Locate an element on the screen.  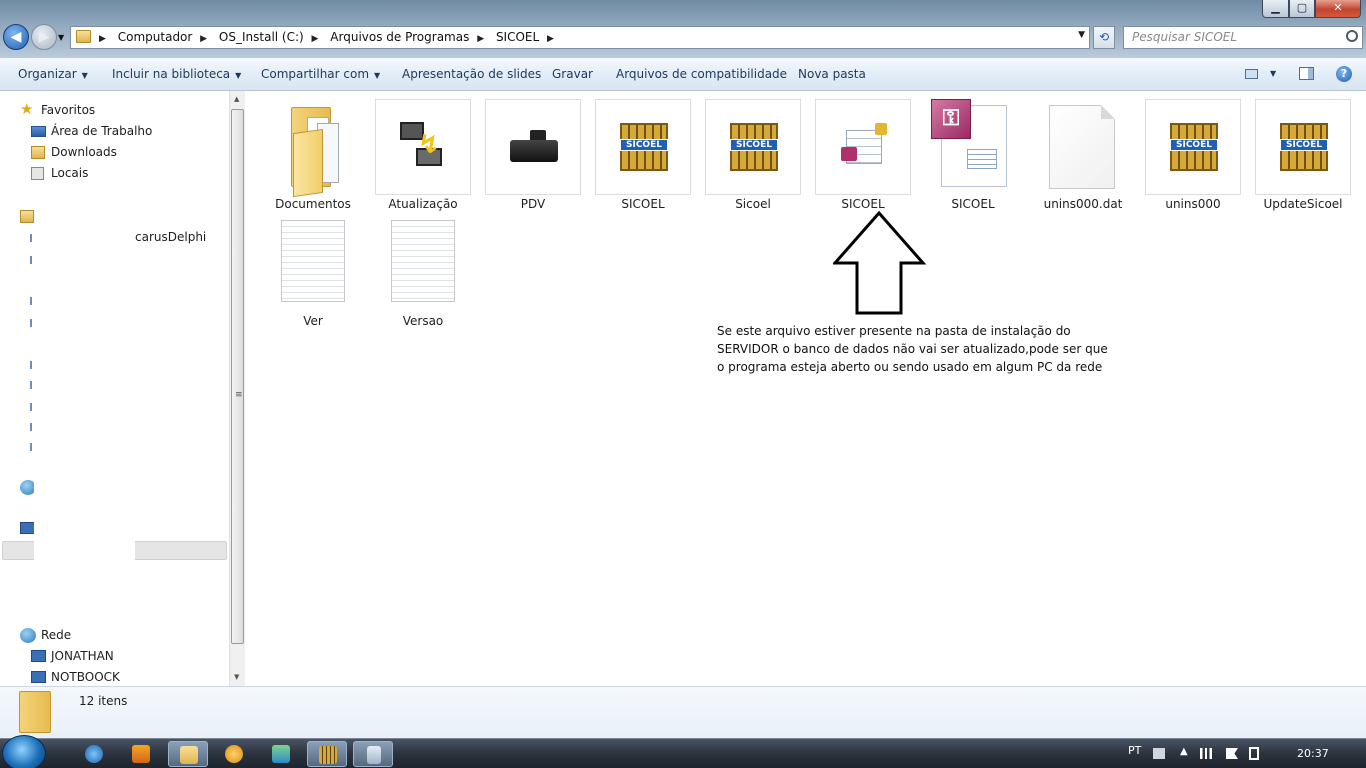
organize-button: Organizar ▼ is located at coordinates (53, 74).